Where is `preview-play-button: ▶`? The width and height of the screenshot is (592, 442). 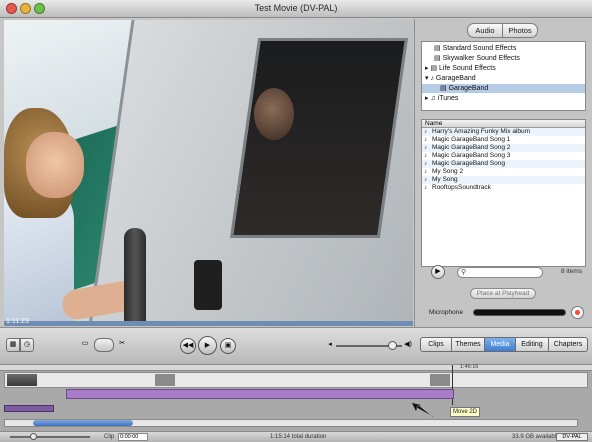
preview-play-button: ▶ is located at coordinates (438, 272).